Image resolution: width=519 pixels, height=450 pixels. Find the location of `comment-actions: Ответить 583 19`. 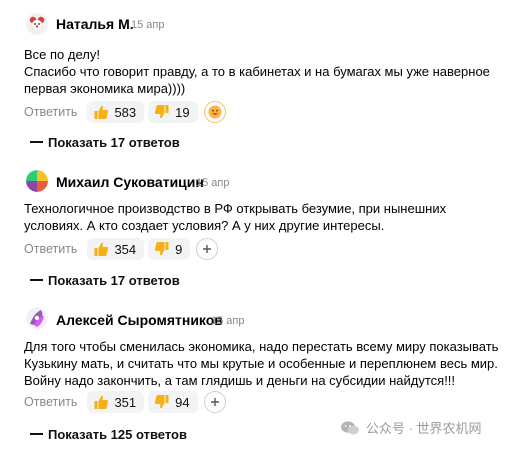

comment-actions: Ответить 583 19 is located at coordinates (125, 112).